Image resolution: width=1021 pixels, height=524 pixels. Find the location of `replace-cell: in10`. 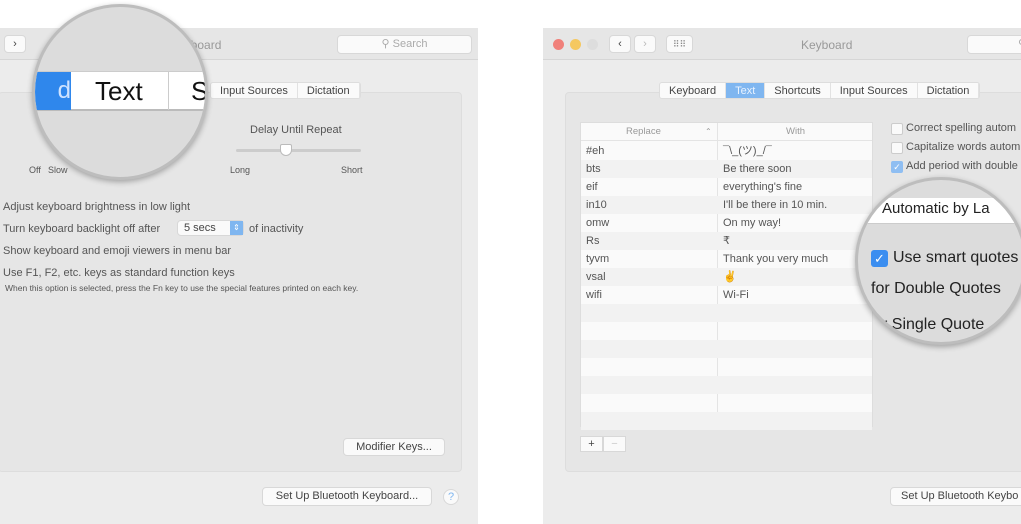

replace-cell: in10 is located at coordinates (596, 205).